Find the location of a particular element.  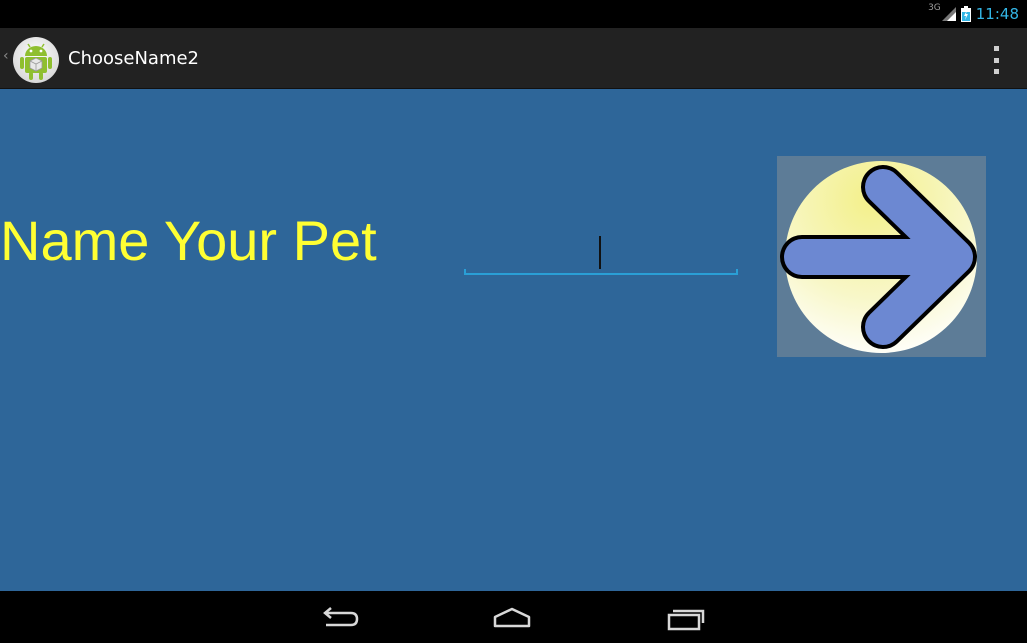

text-cursor is located at coordinates (600, 252).